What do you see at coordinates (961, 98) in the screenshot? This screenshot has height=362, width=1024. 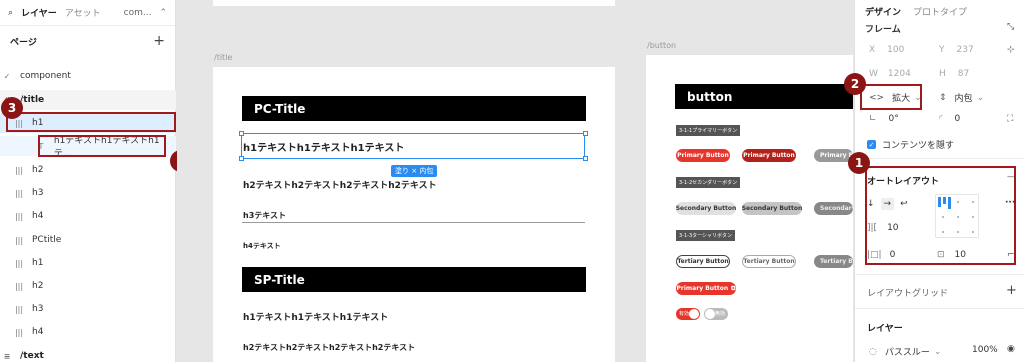 I see `height-mode-dropdown: ⇕ 内包 ⌄` at bounding box center [961, 98].